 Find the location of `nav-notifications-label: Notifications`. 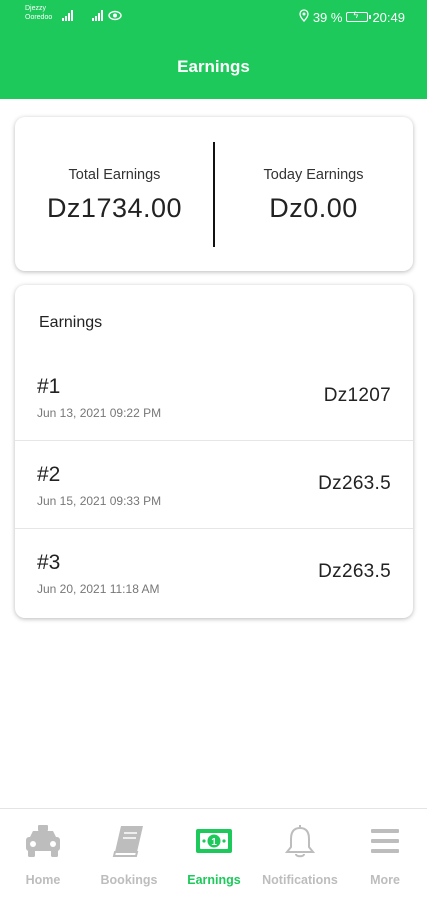

nav-notifications-label: Notifications is located at coordinates (300, 880).